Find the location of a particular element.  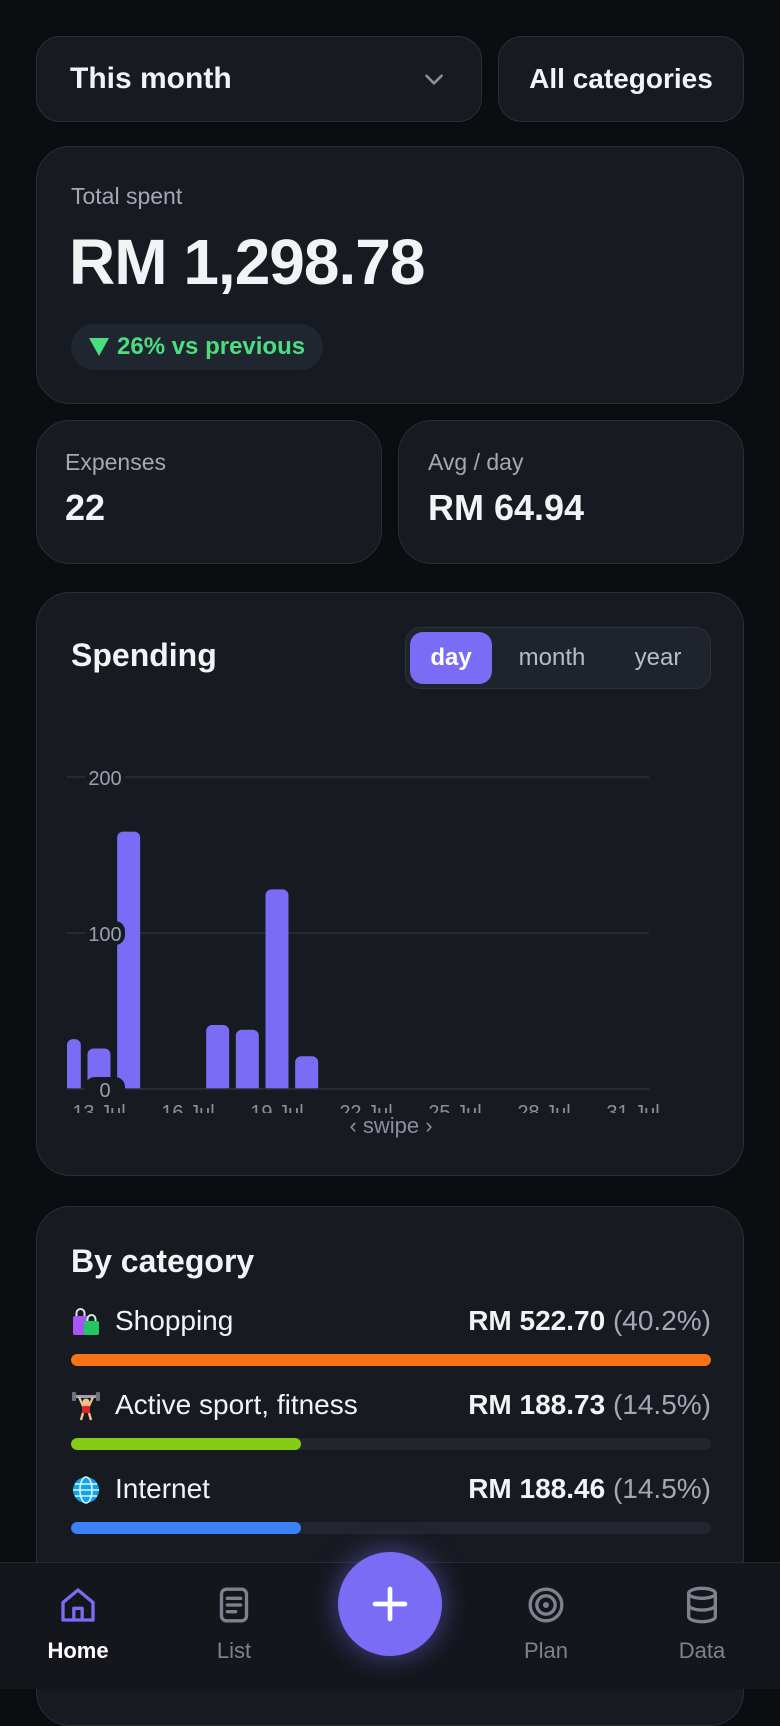

category-row-active-sport: Active sport, fitness RM 188.73 (14.5%) is located at coordinates (391, 1407).